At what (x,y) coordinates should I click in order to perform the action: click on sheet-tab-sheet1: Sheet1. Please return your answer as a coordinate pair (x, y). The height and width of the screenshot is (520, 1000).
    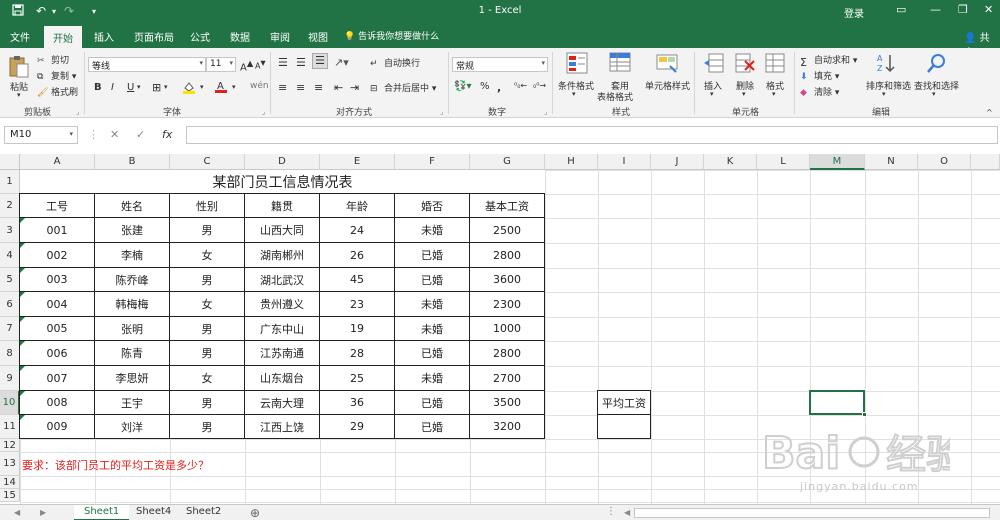
    Looking at the image, I should click on (102, 512).